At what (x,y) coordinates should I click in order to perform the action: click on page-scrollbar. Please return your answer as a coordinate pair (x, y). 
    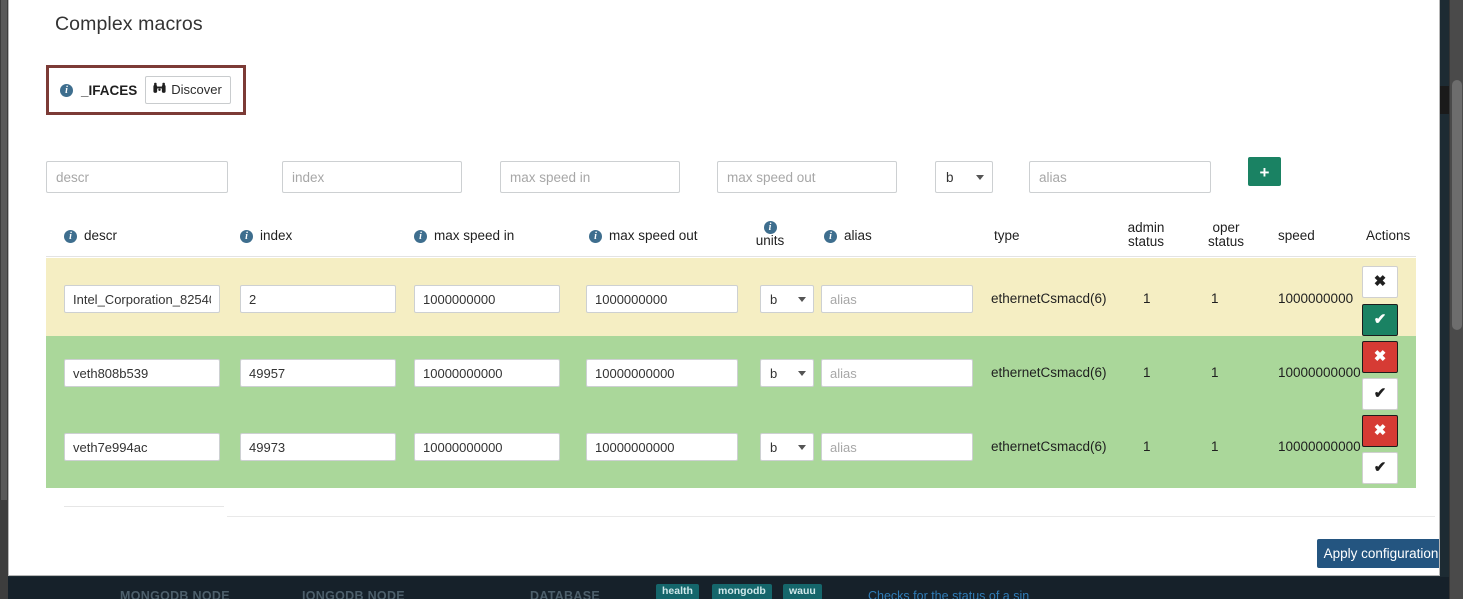
    Looking at the image, I should click on (1456, 299).